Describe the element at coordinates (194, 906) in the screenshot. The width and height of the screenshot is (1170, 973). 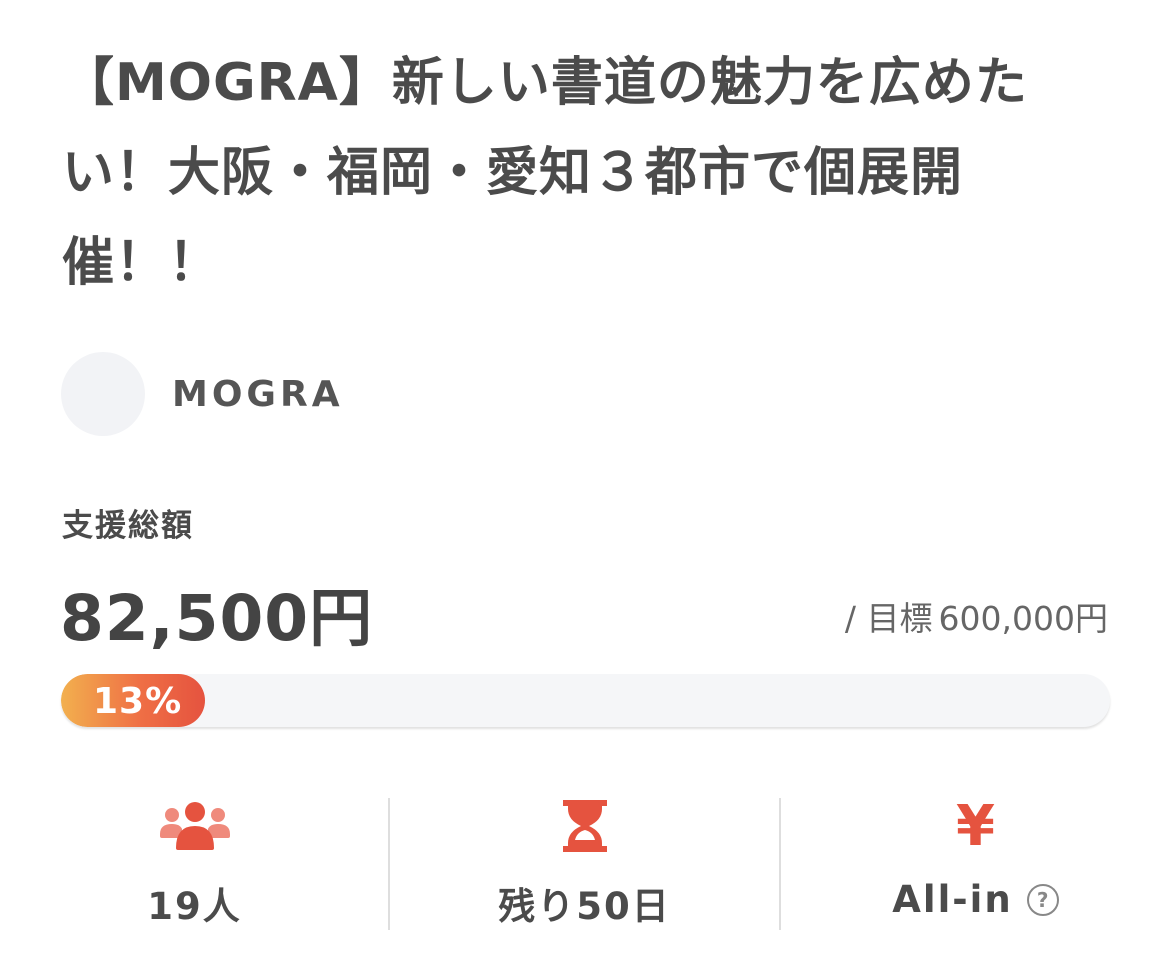
I see `supporters-count: 19人` at that location.